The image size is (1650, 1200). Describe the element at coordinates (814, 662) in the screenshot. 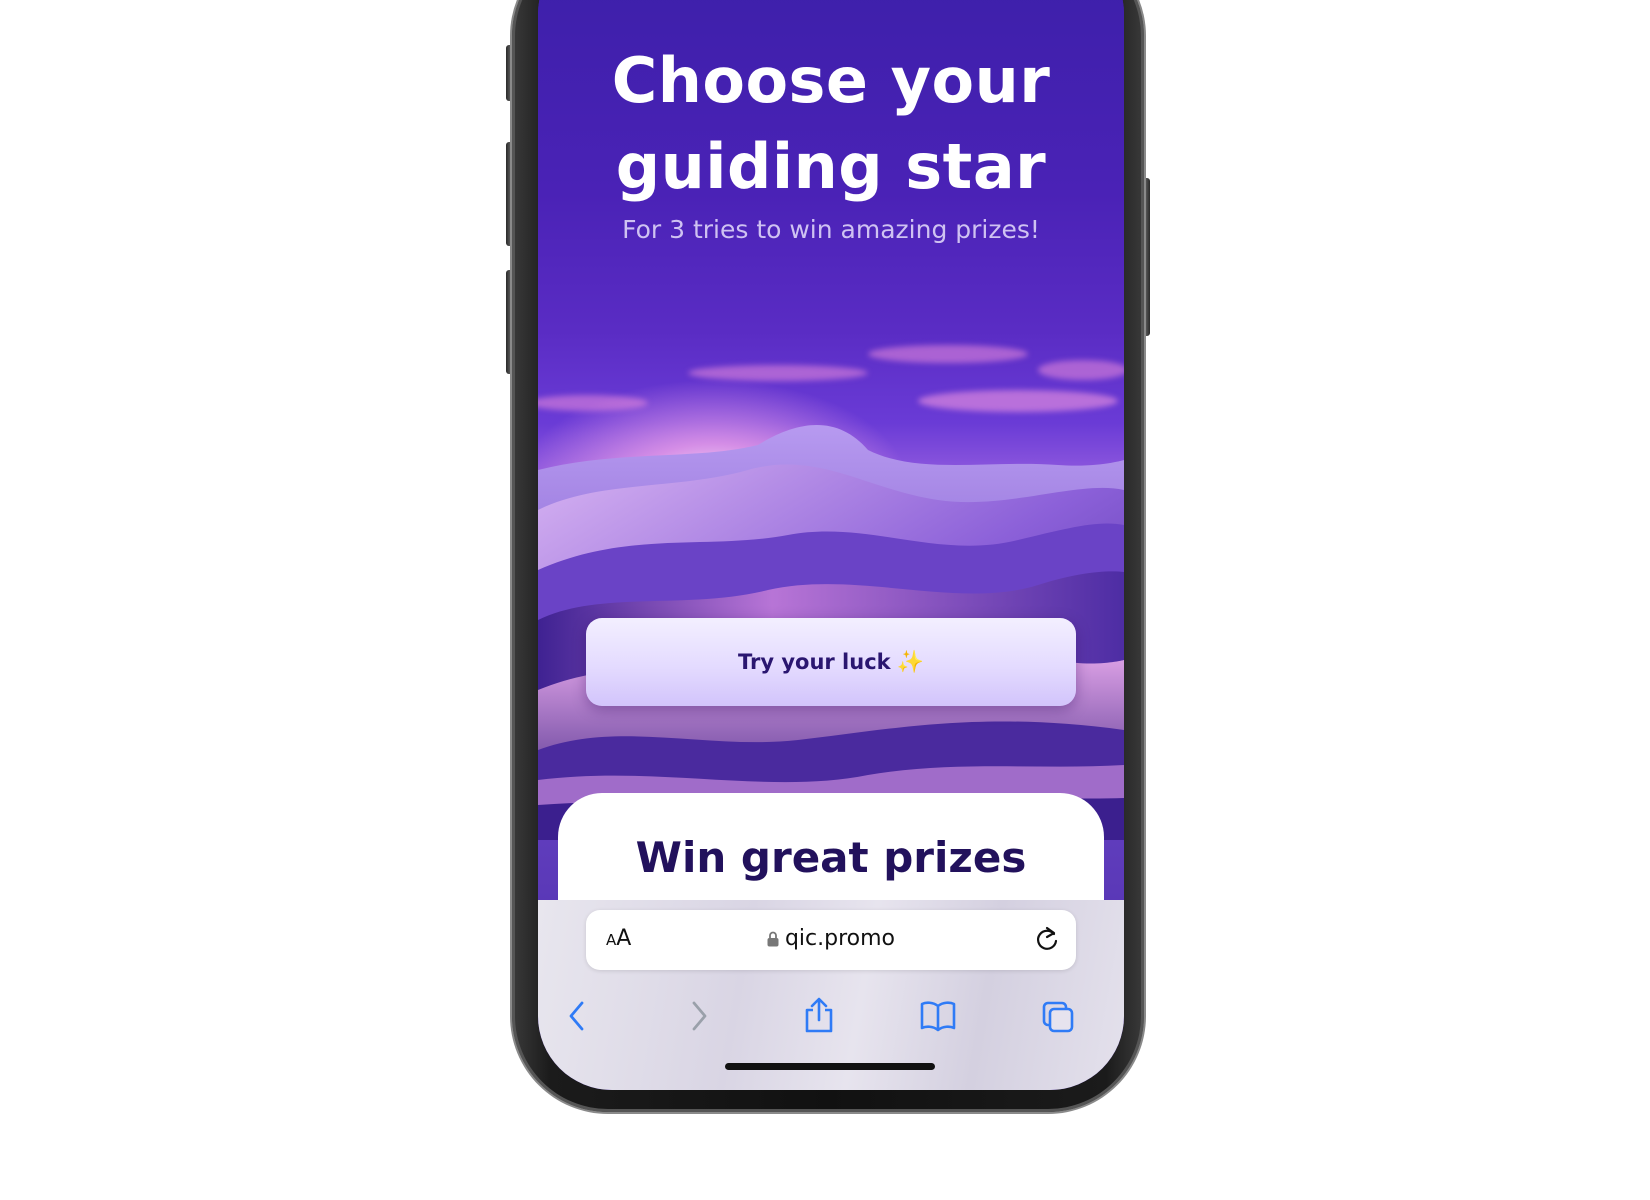

I see `cta-label: Try your luck` at that location.